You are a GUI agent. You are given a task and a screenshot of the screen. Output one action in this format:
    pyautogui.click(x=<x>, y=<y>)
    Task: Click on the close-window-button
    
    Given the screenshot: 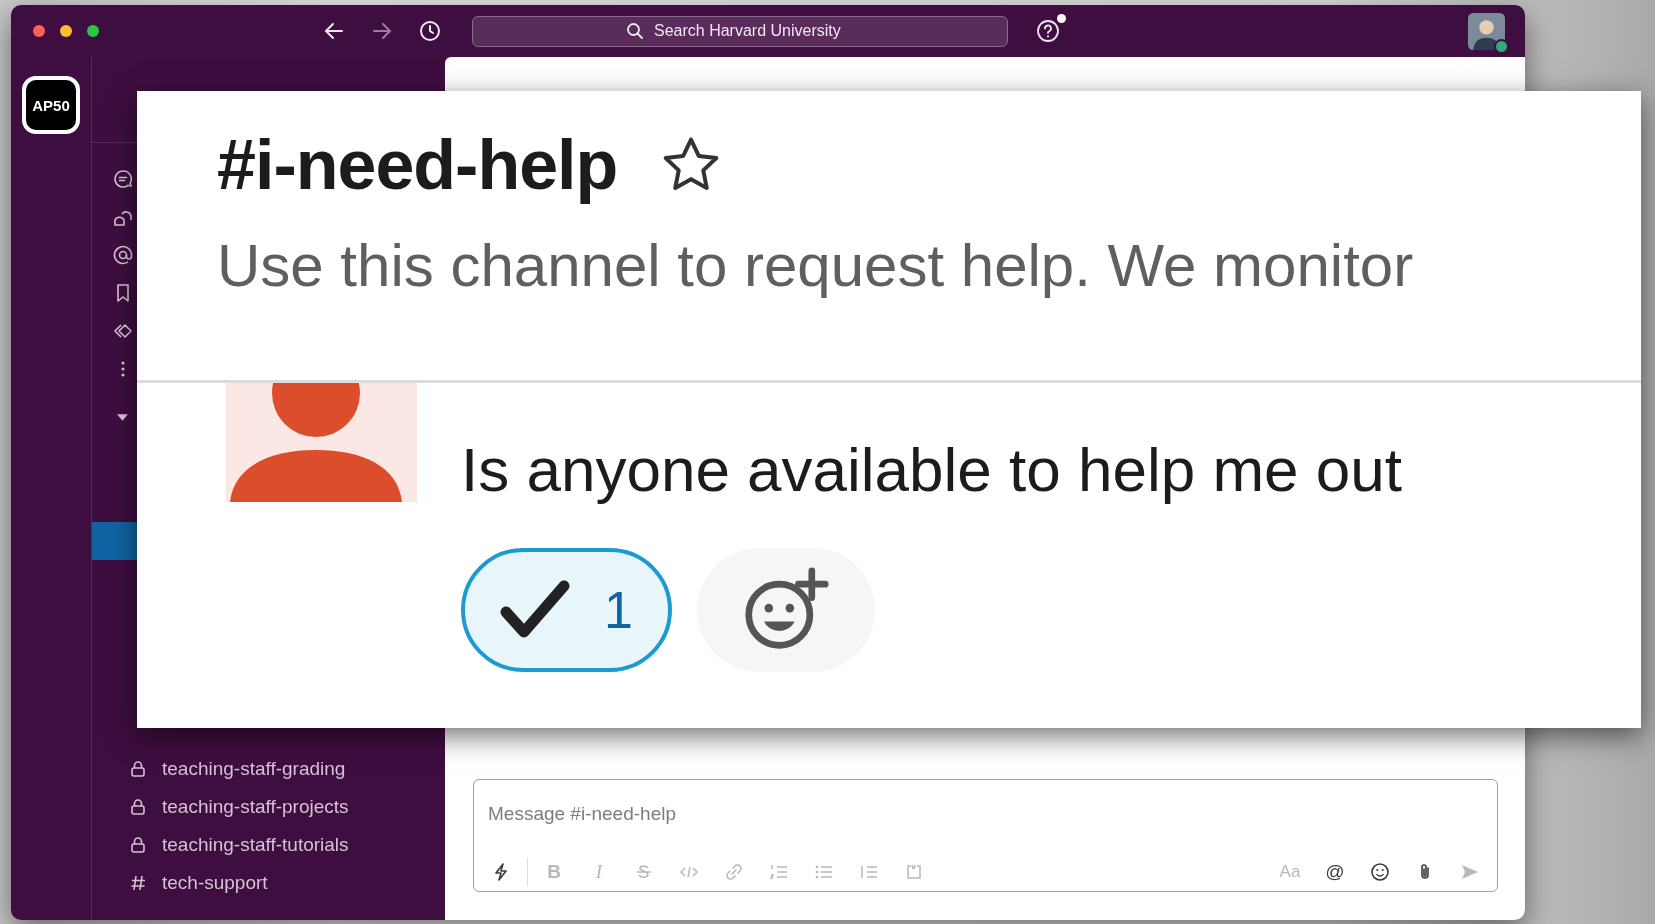 What is the action you would take?
    pyautogui.click(x=39, y=31)
    